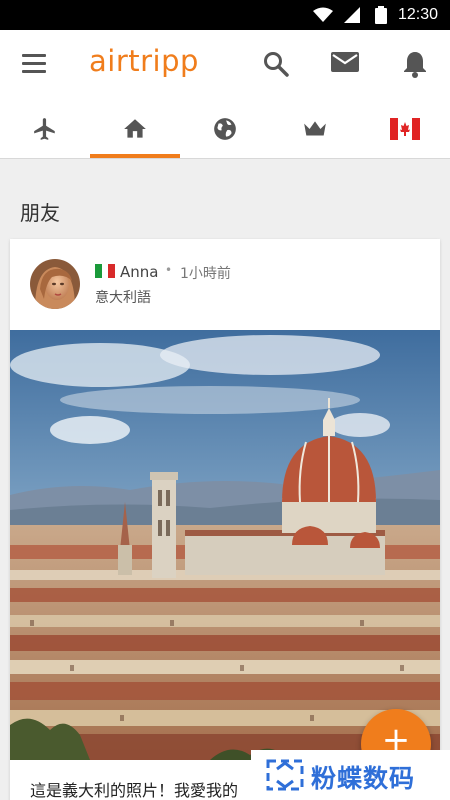 The image size is (450, 800). I want to click on mail-icon, so click(345, 64).